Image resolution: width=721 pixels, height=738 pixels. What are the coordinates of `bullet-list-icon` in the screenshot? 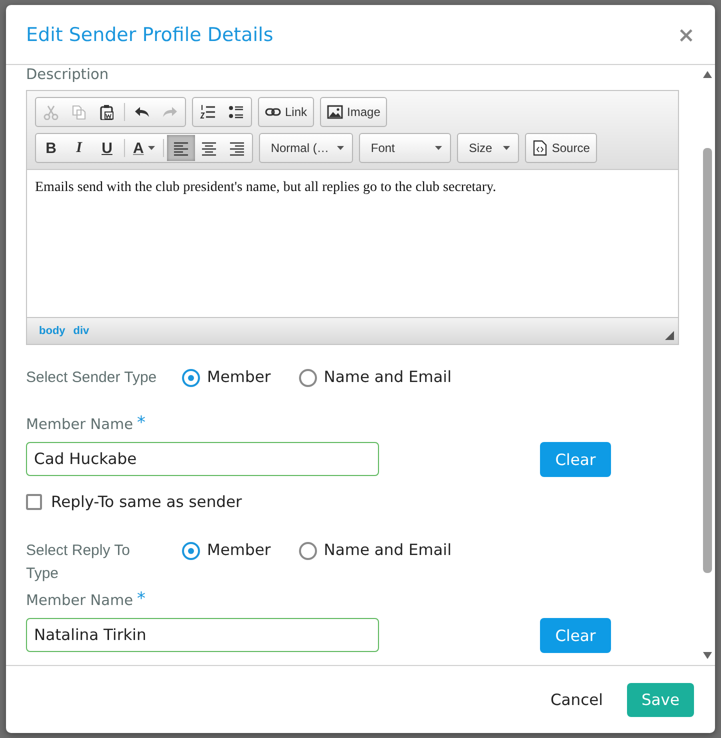 It's located at (236, 112).